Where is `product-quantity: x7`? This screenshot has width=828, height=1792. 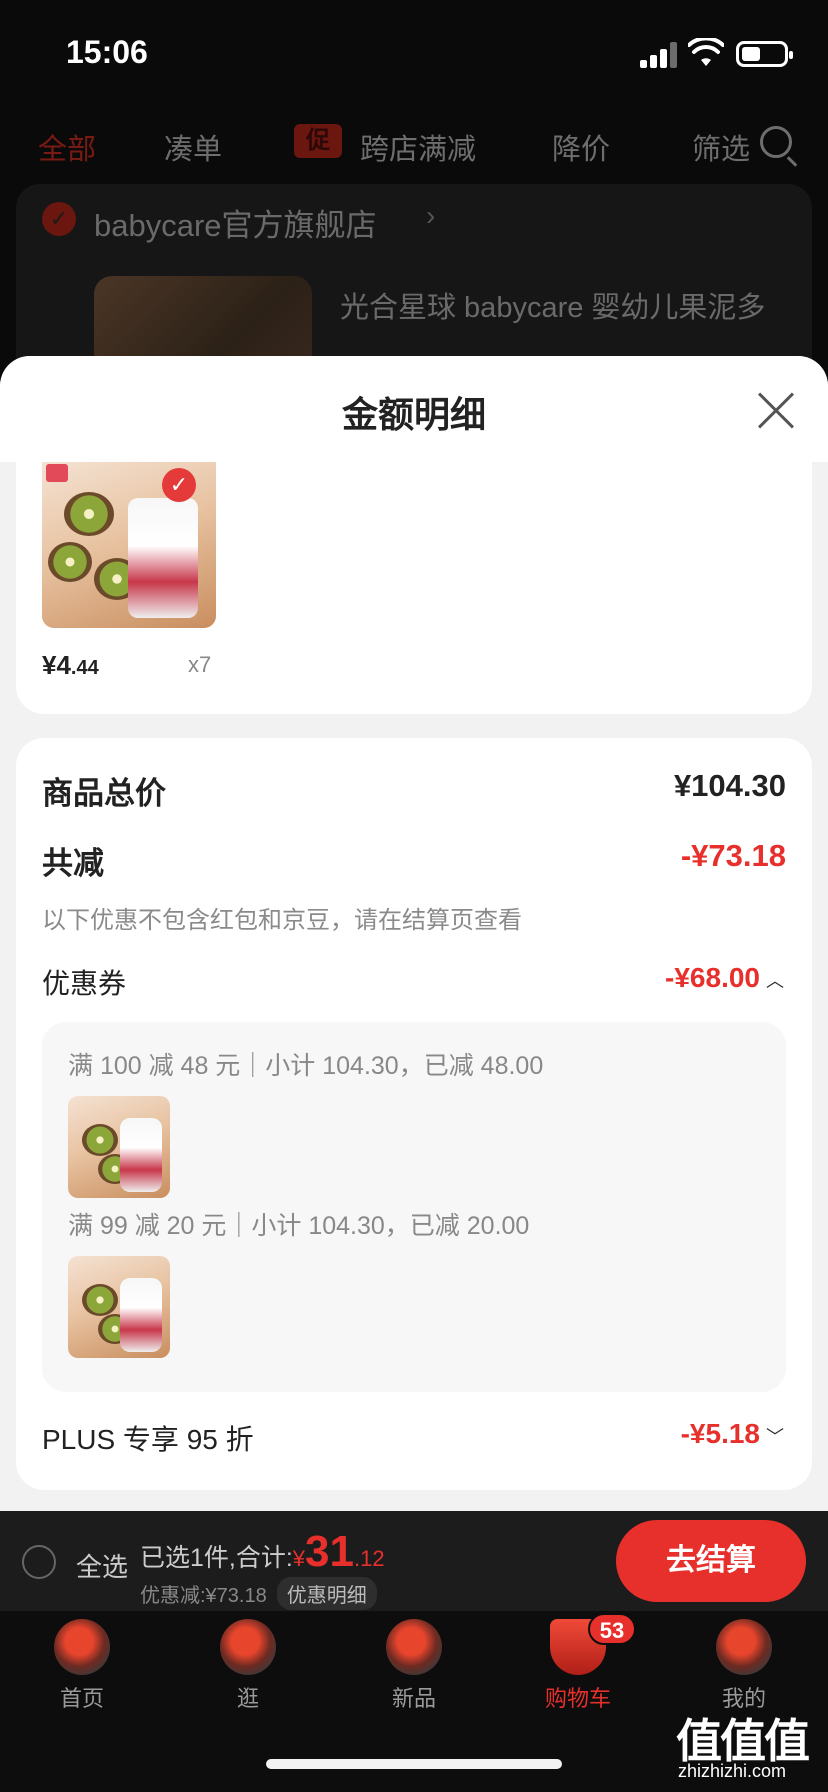
product-quantity: x7 is located at coordinates (200, 664).